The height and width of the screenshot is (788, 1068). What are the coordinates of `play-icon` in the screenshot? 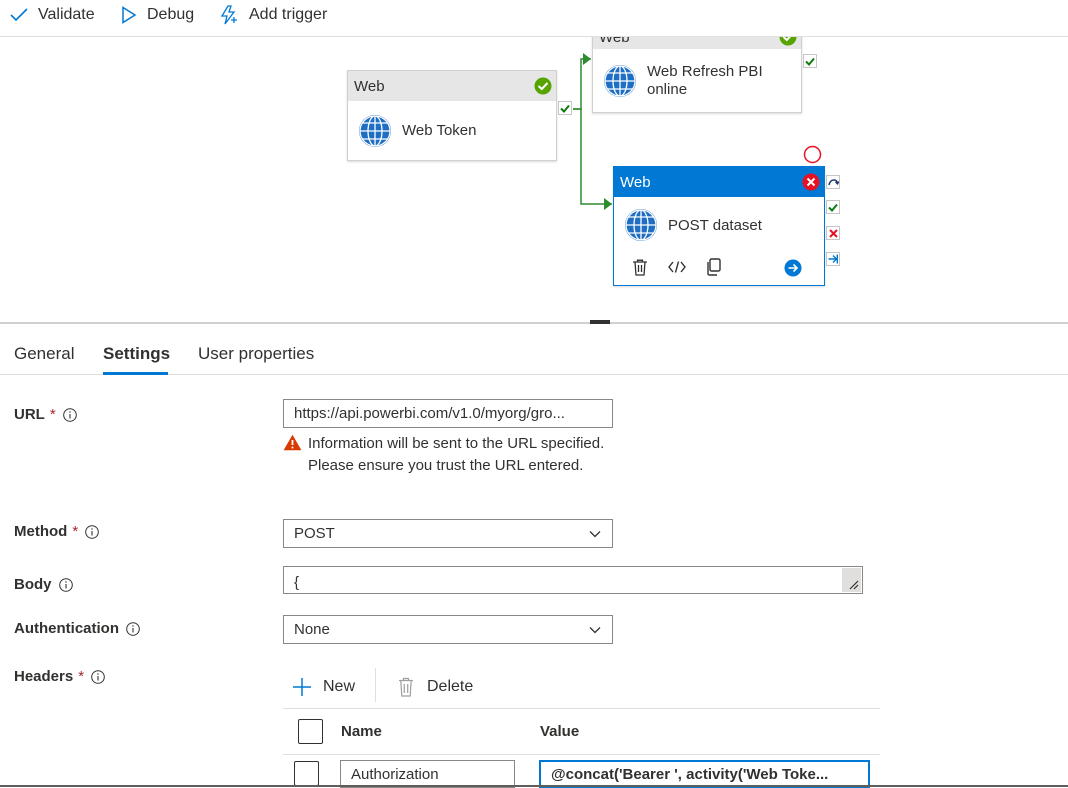 It's located at (129, 15).